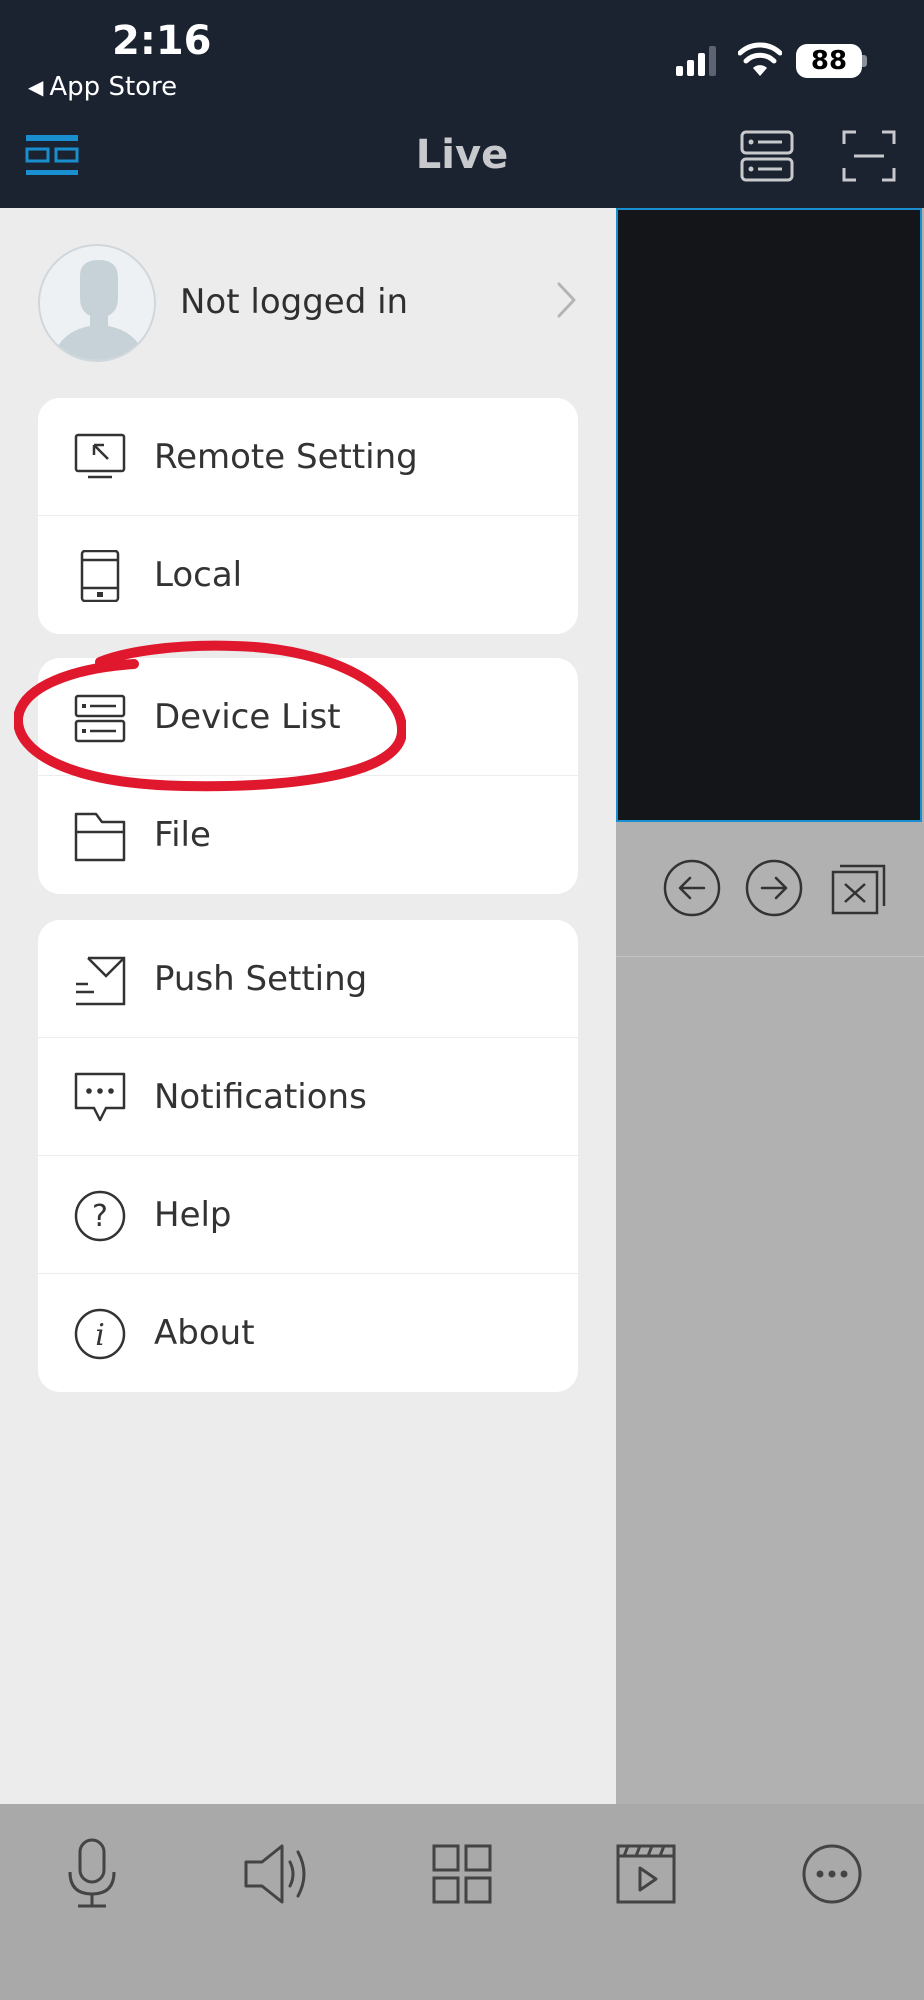 The width and height of the screenshot is (924, 2000). What do you see at coordinates (566, 300) in the screenshot?
I see `chevron-right-icon` at bounding box center [566, 300].